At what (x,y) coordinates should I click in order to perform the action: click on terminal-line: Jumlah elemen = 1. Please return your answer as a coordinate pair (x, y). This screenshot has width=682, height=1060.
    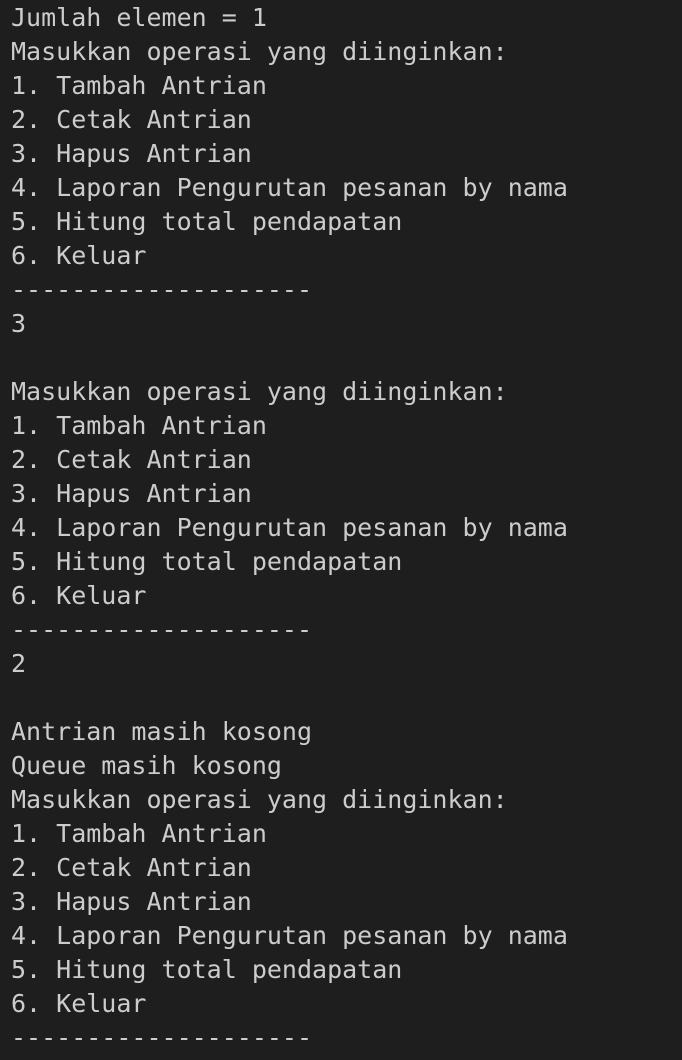
    Looking at the image, I should click on (139, 17).